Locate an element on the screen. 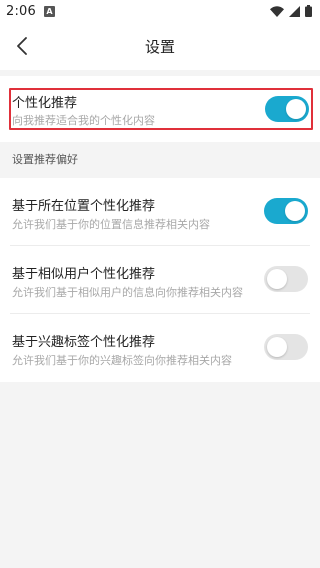  list-item: 基于相似用户个性化推荐 允许我们基于相似用户的信息向你推荐相关内容 is located at coordinates (160, 280).